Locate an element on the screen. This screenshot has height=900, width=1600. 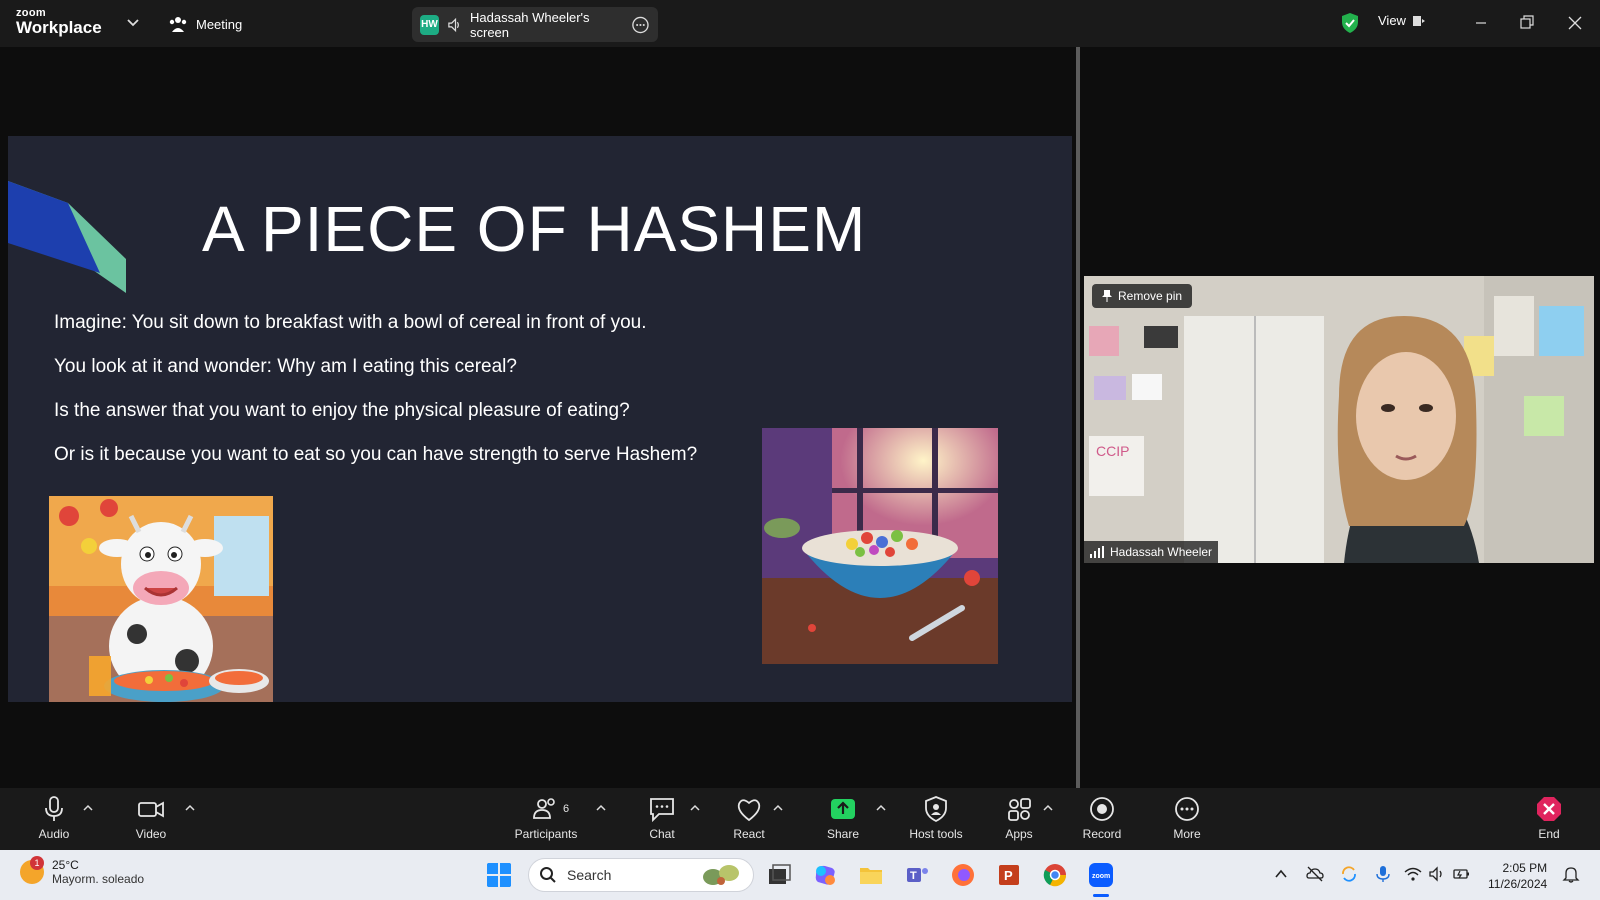
panel-divider is located at coordinates (1078, 417).